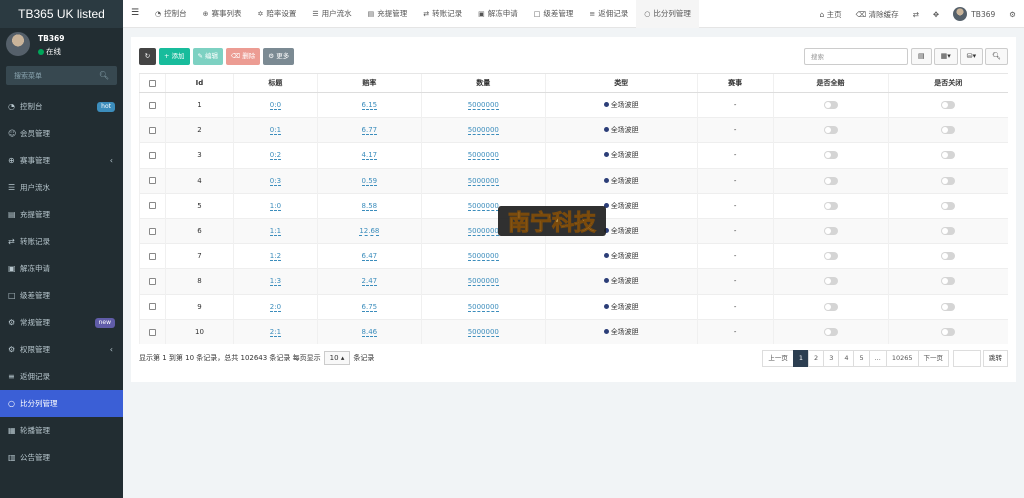 The width and height of the screenshot is (1024, 498). Describe the element at coordinates (846, 358) in the screenshot. I see `page-button: 4` at that location.